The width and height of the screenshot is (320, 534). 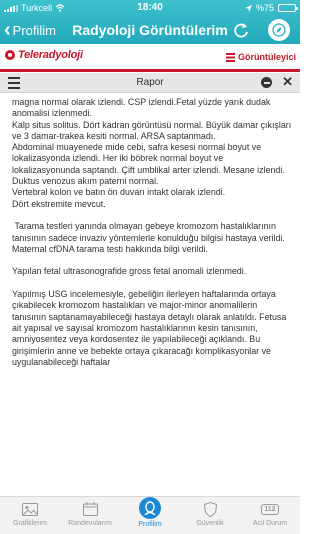 I want to click on viewer-label: Görüntüleyici, so click(x=266, y=57).